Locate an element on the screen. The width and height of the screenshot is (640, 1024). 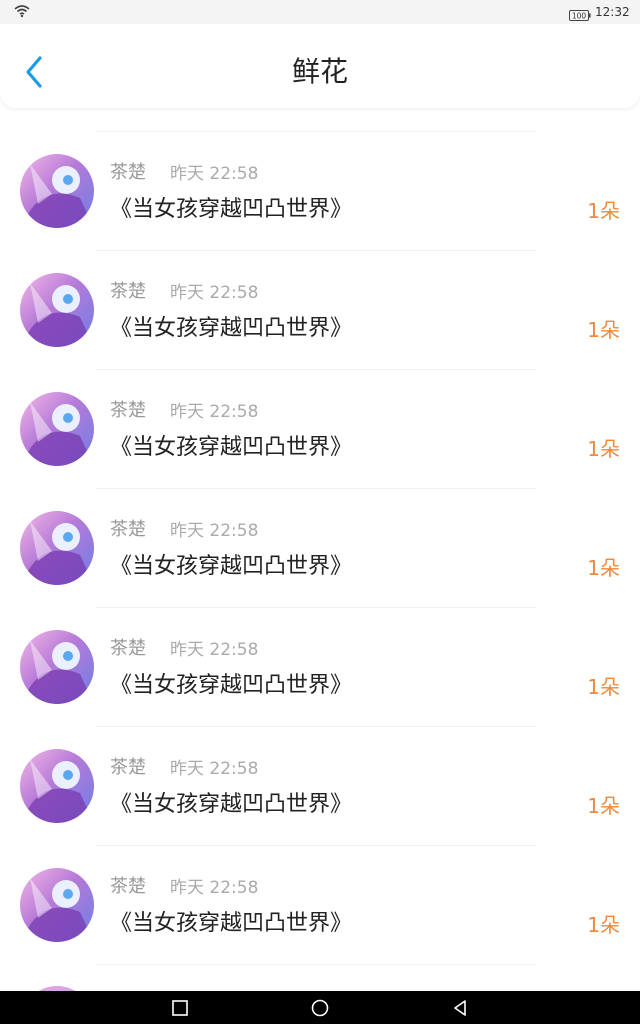
status-bar: 100 12:32 is located at coordinates (320, 12).